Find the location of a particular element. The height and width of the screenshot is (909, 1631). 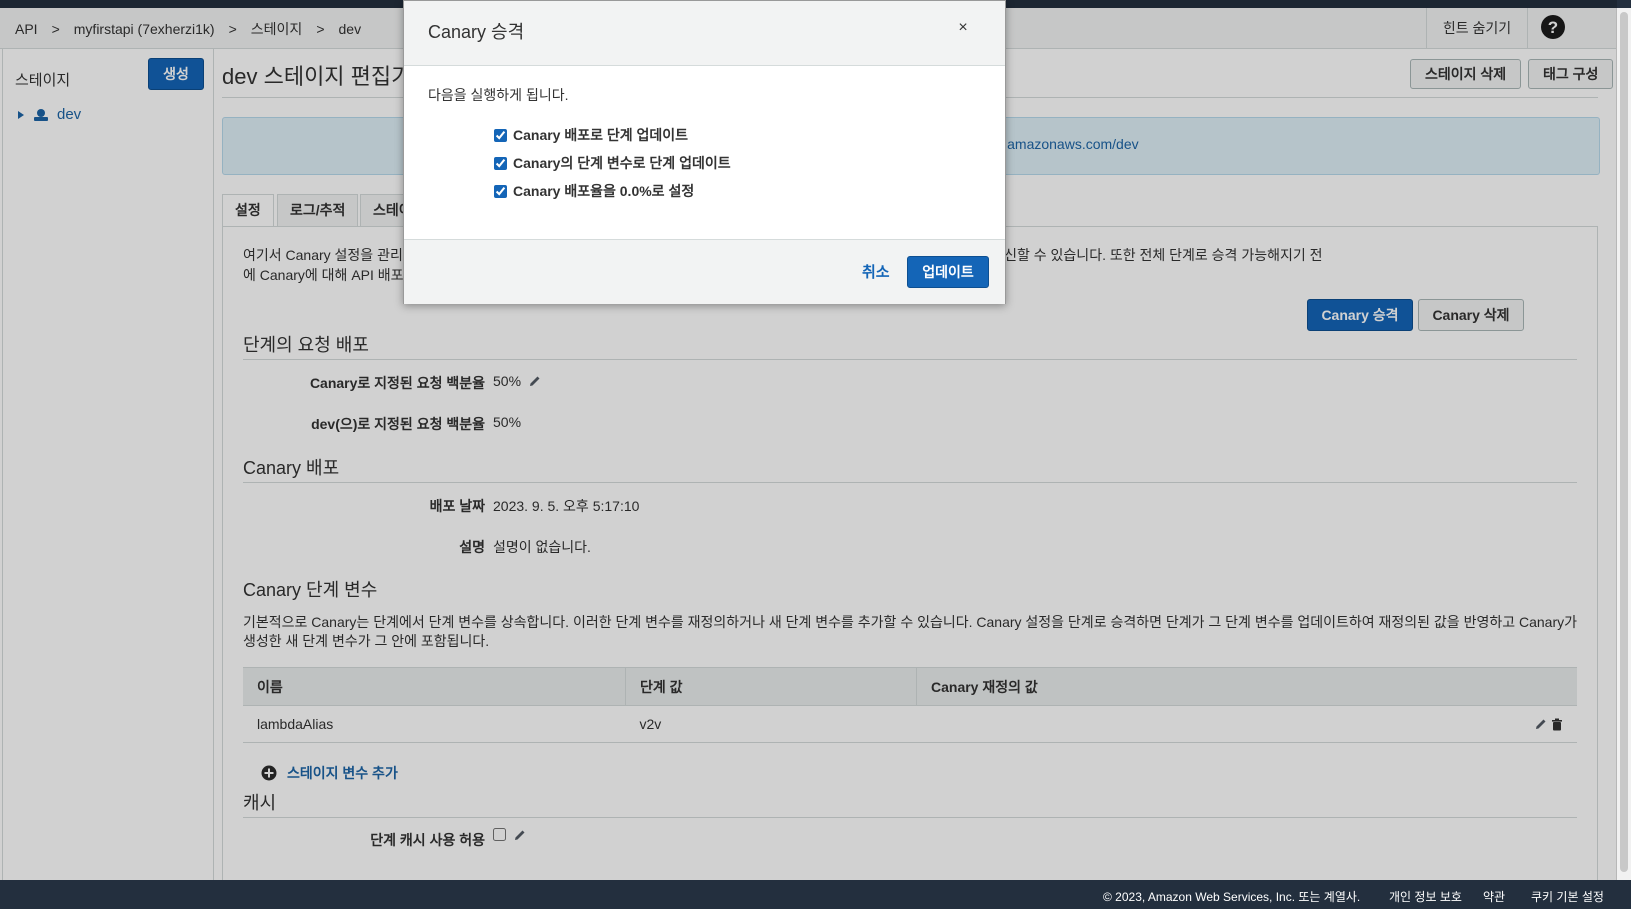

footer-privacy-link: 개인 정보 보호 is located at coordinates (1425, 896).